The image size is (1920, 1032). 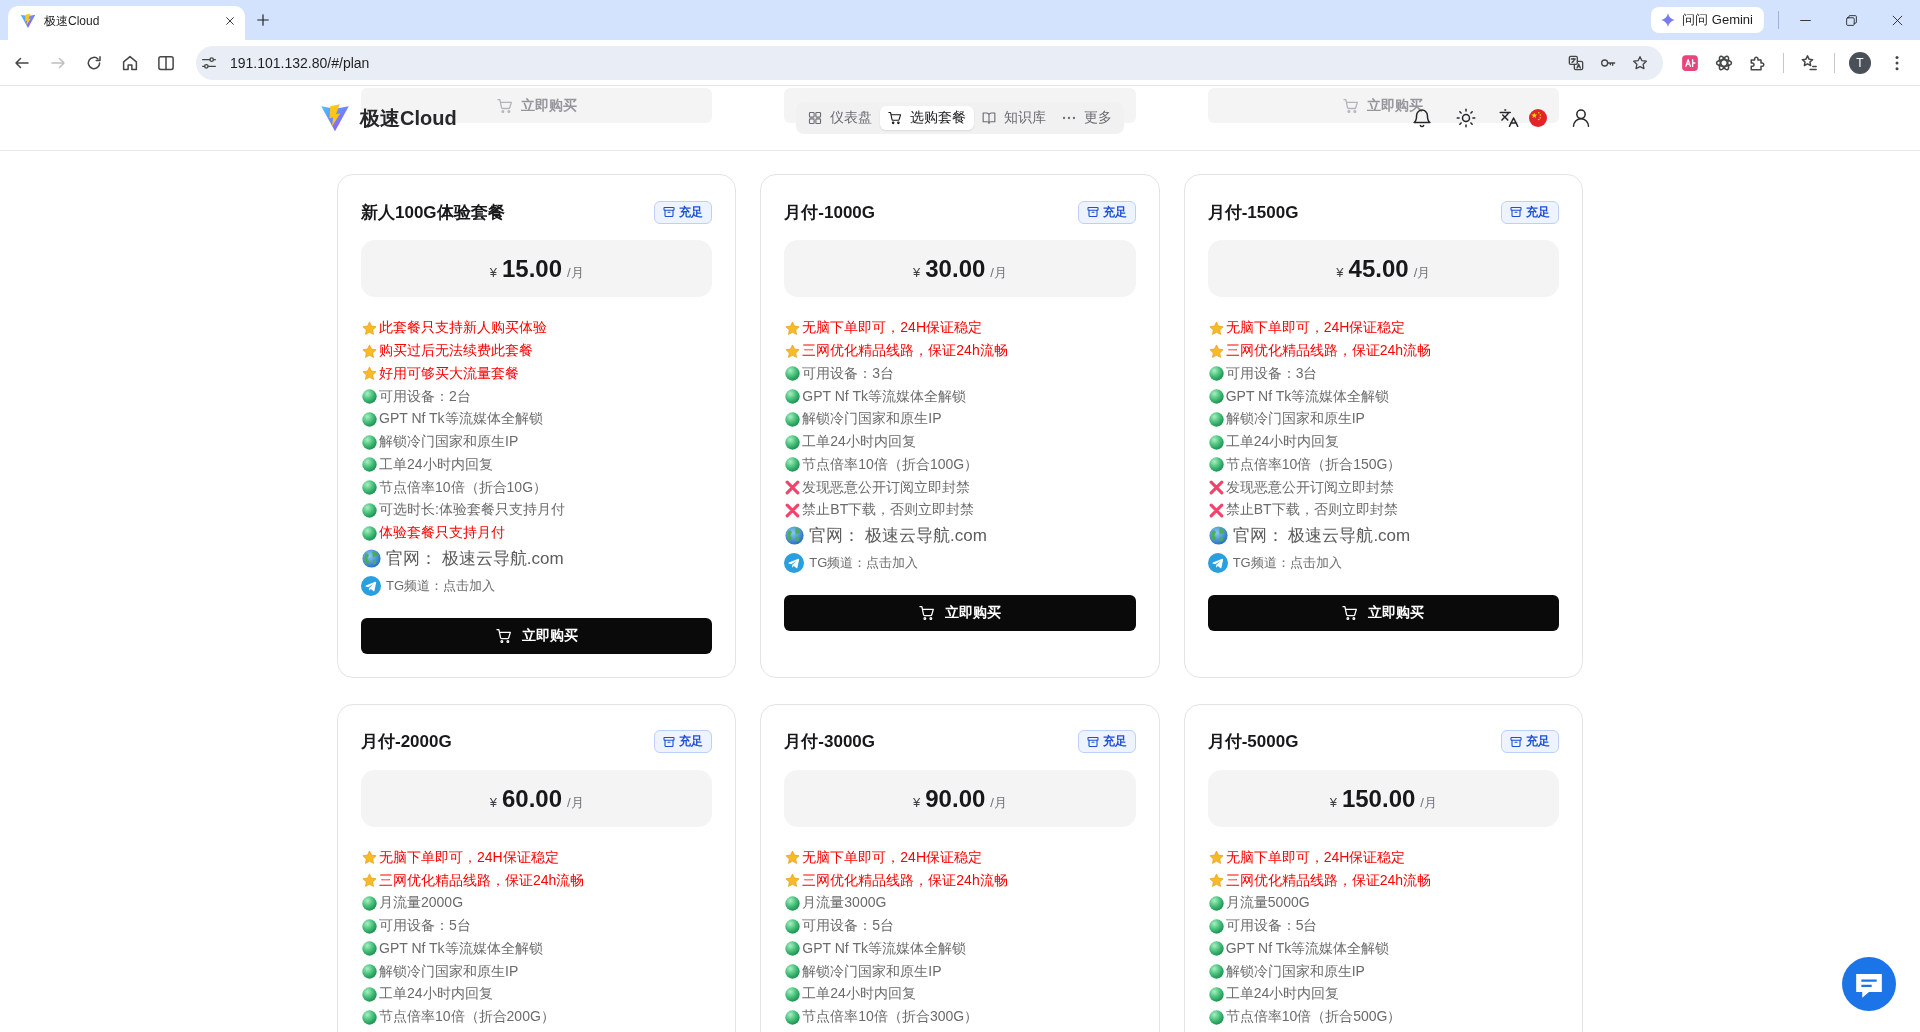 What do you see at coordinates (1724, 62) in the screenshot?
I see `atom-icon` at bounding box center [1724, 62].